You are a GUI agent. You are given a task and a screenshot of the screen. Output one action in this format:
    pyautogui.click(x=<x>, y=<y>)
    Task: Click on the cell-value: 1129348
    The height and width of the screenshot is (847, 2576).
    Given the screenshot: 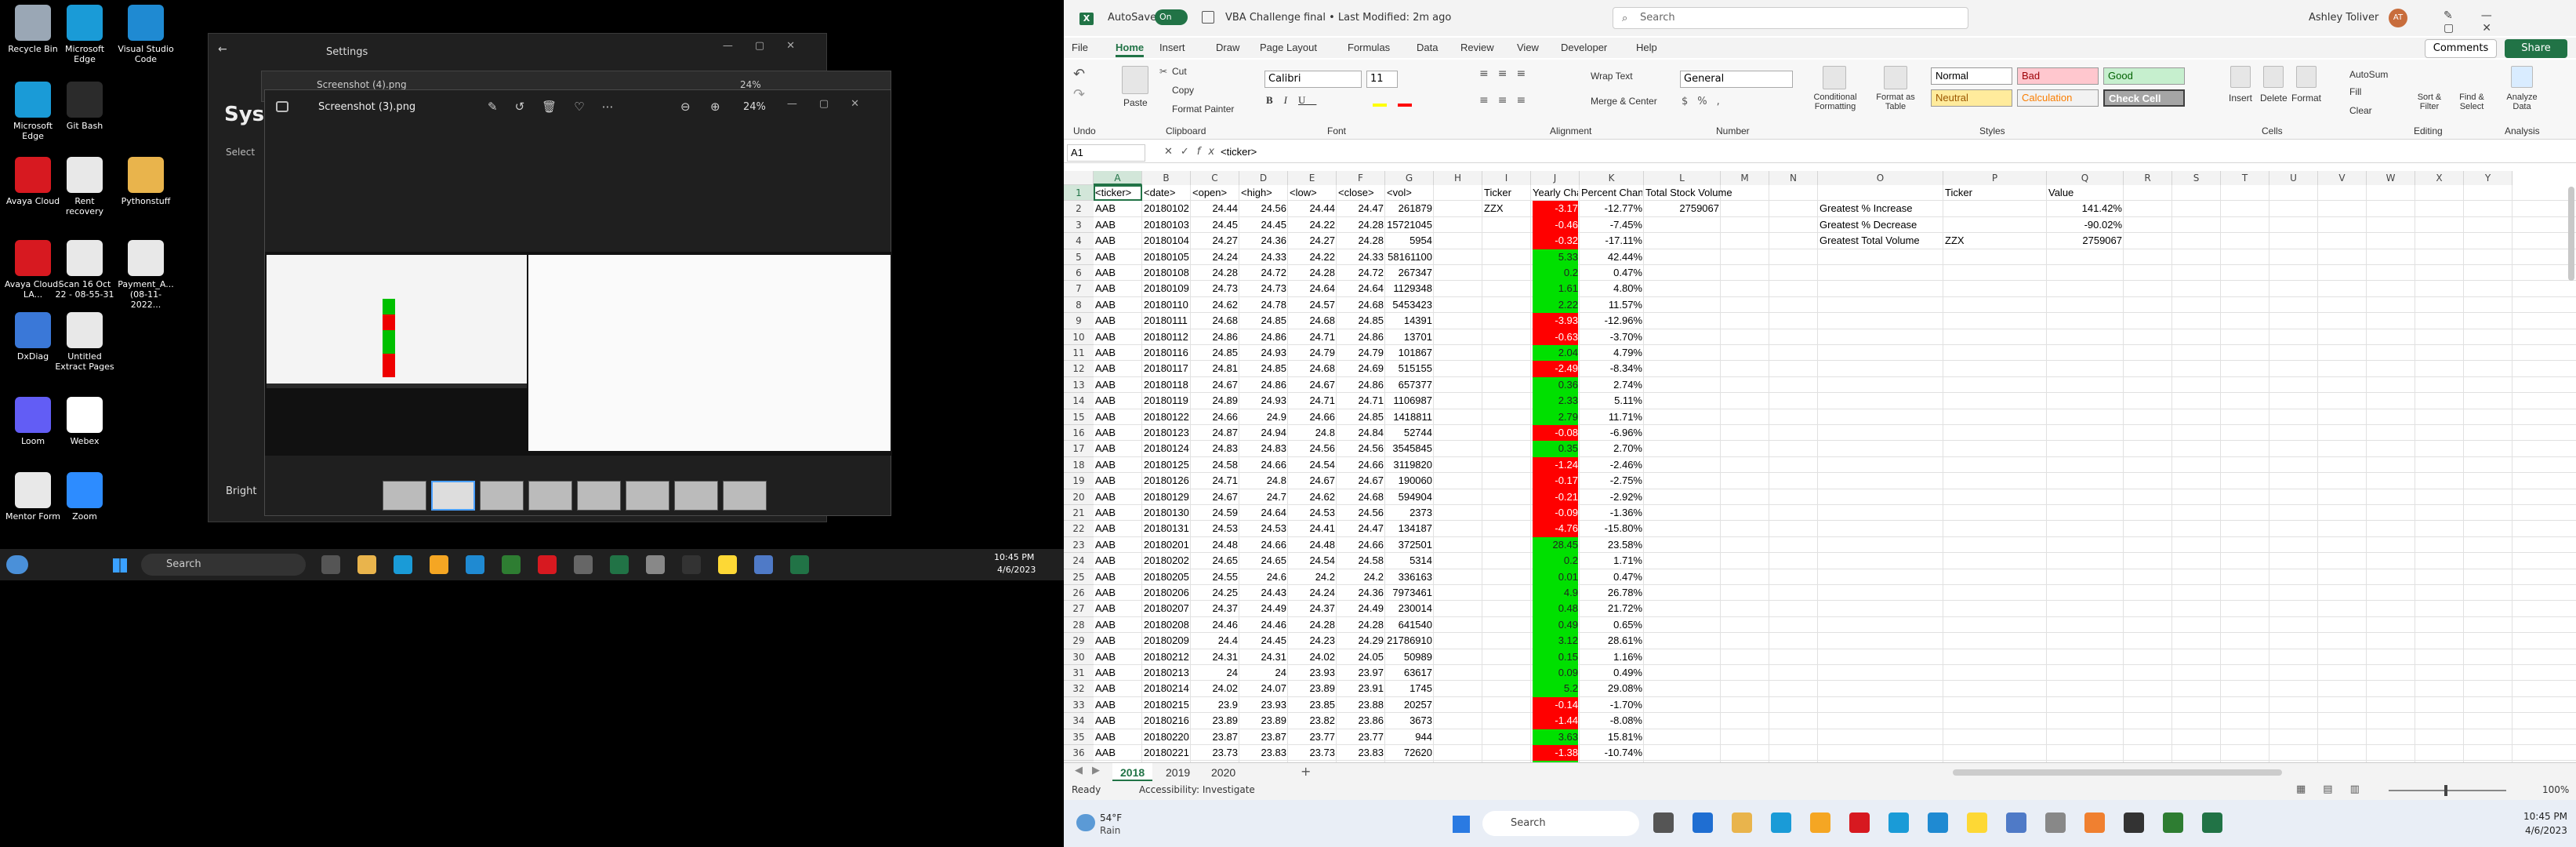 What is the action you would take?
    pyautogui.click(x=1410, y=288)
    